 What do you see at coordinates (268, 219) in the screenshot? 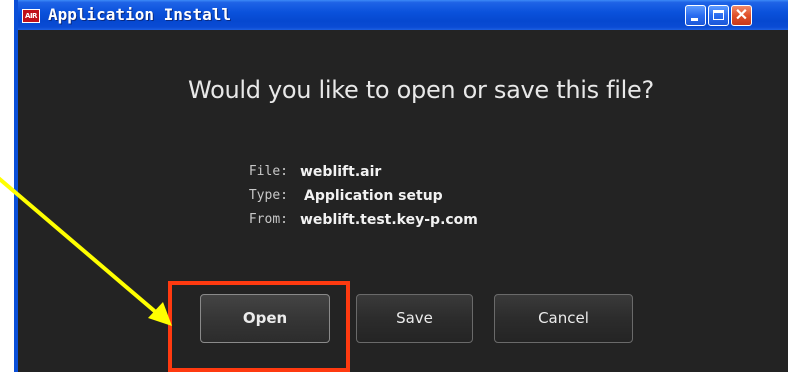
I see `from-label: From:` at bounding box center [268, 219].